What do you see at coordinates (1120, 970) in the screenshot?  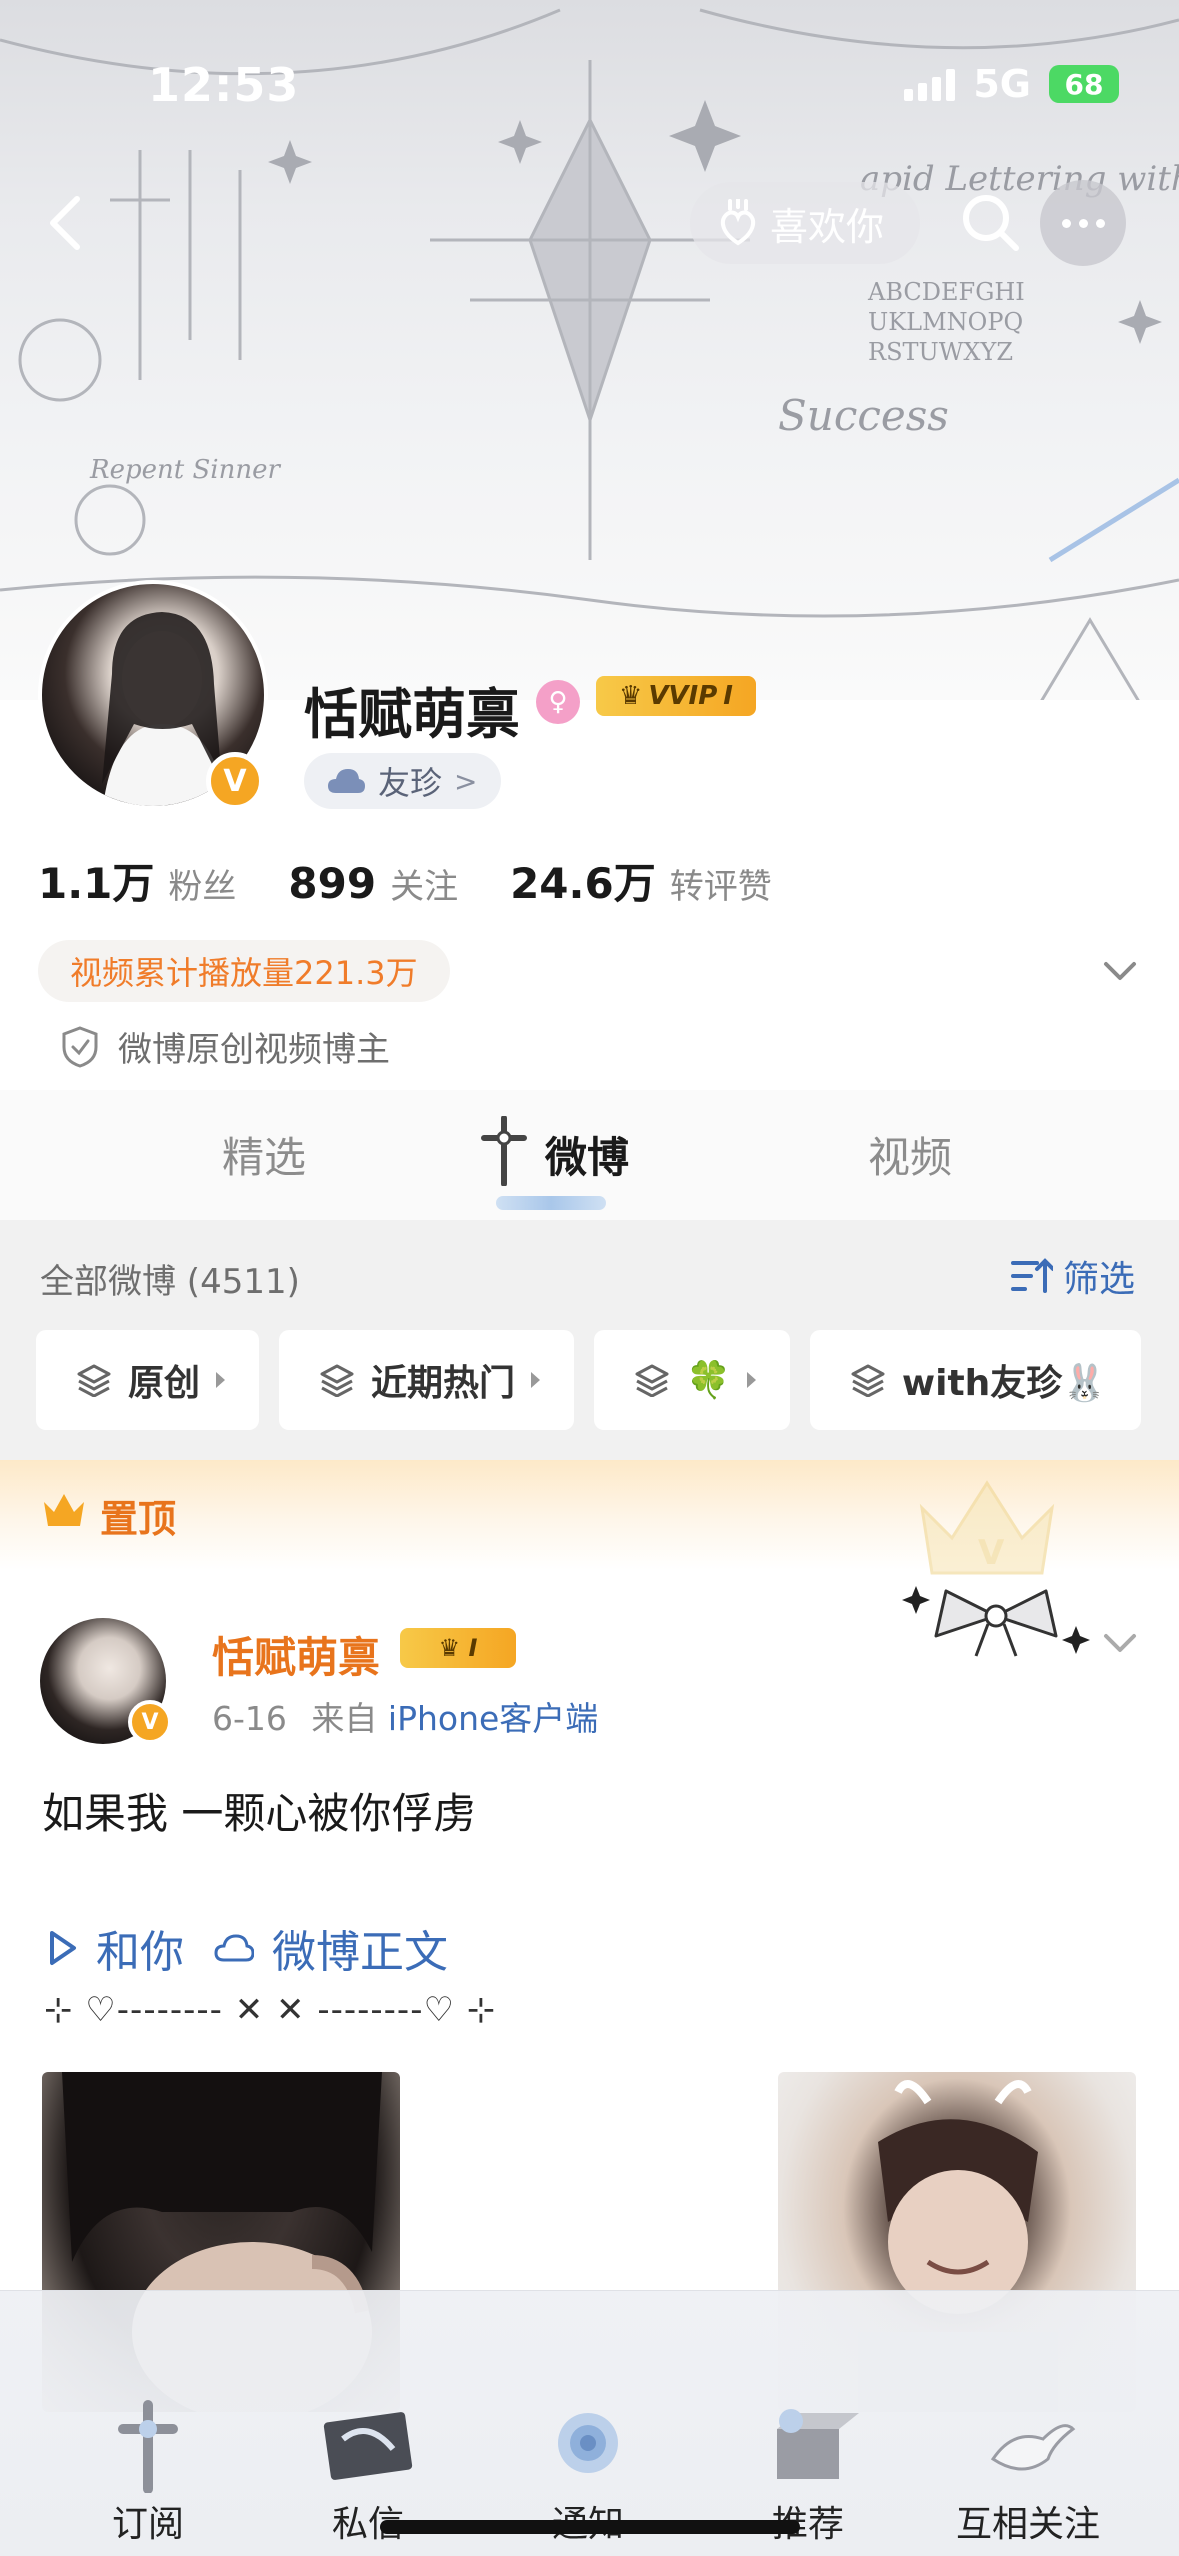 I see `expand-profile-button` at bounding box center [1120, 970].